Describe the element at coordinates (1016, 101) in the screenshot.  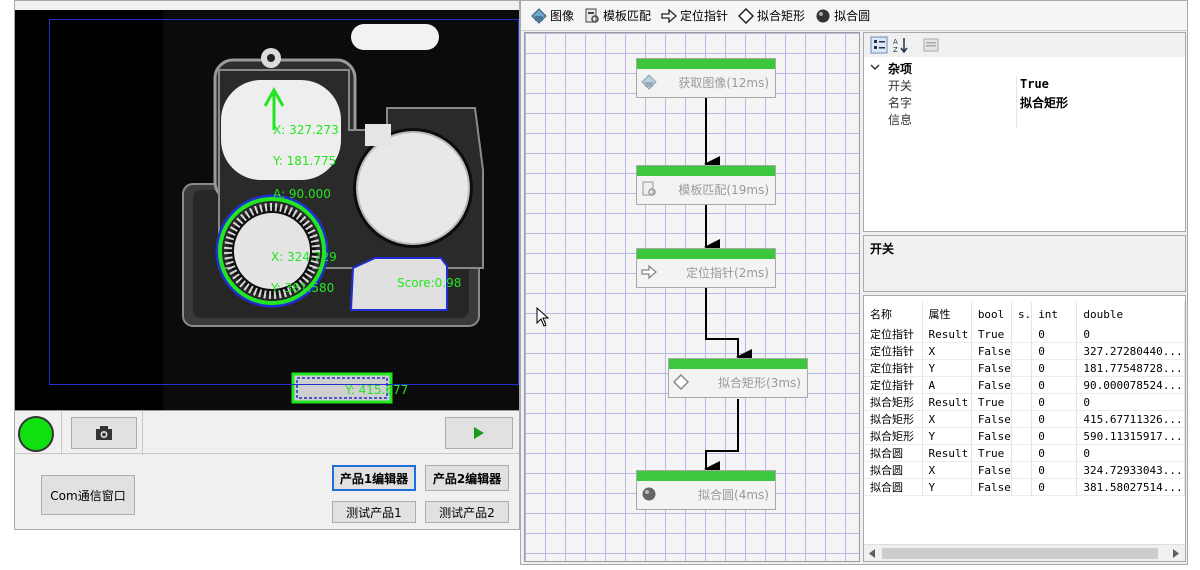
I see `property-divider` at that location.